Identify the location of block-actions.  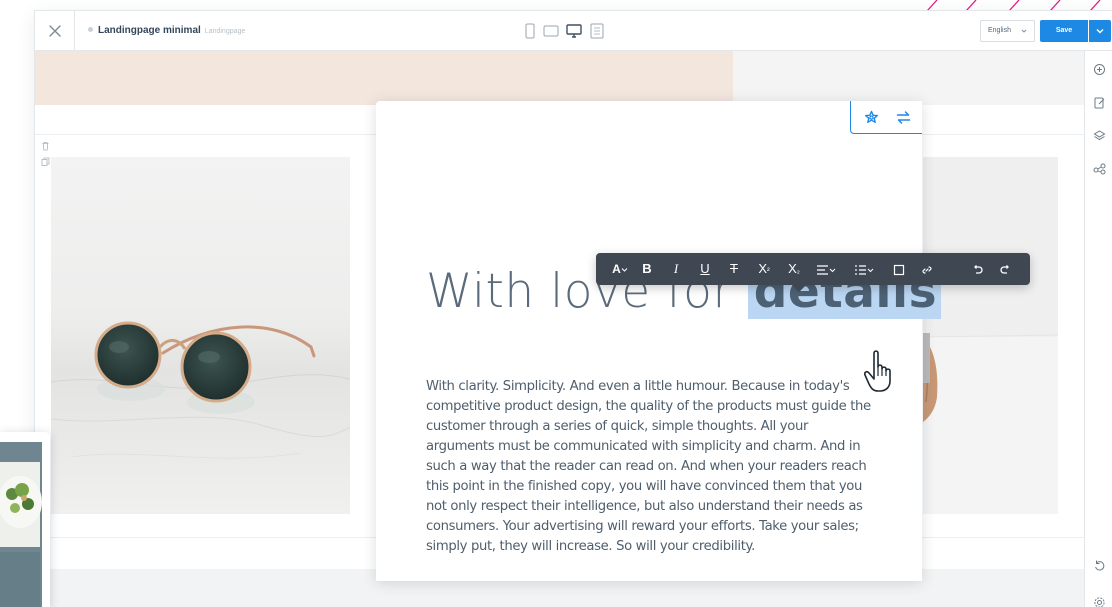
(886, 117).